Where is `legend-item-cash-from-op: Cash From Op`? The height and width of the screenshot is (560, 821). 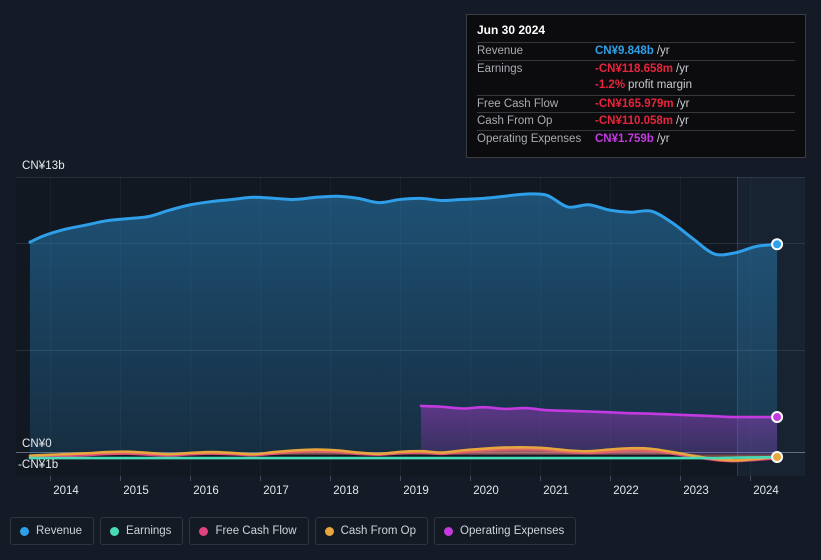
legend-item-cash-from-op: Cash From Op is located at coordinates (371, 531).